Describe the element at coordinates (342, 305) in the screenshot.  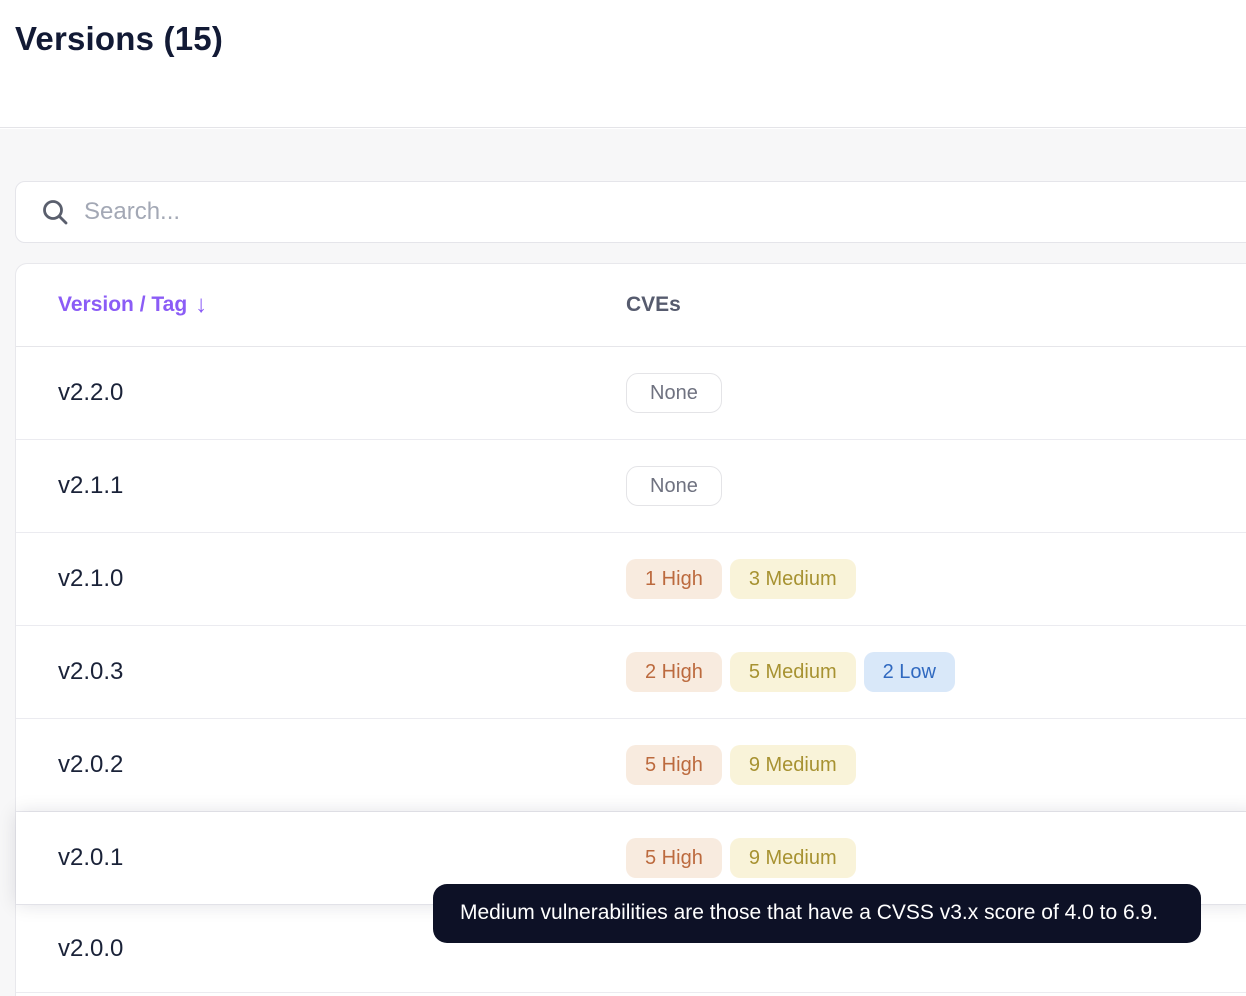
I see `column-header-version-tag: Version / Tag ↓` at that location.